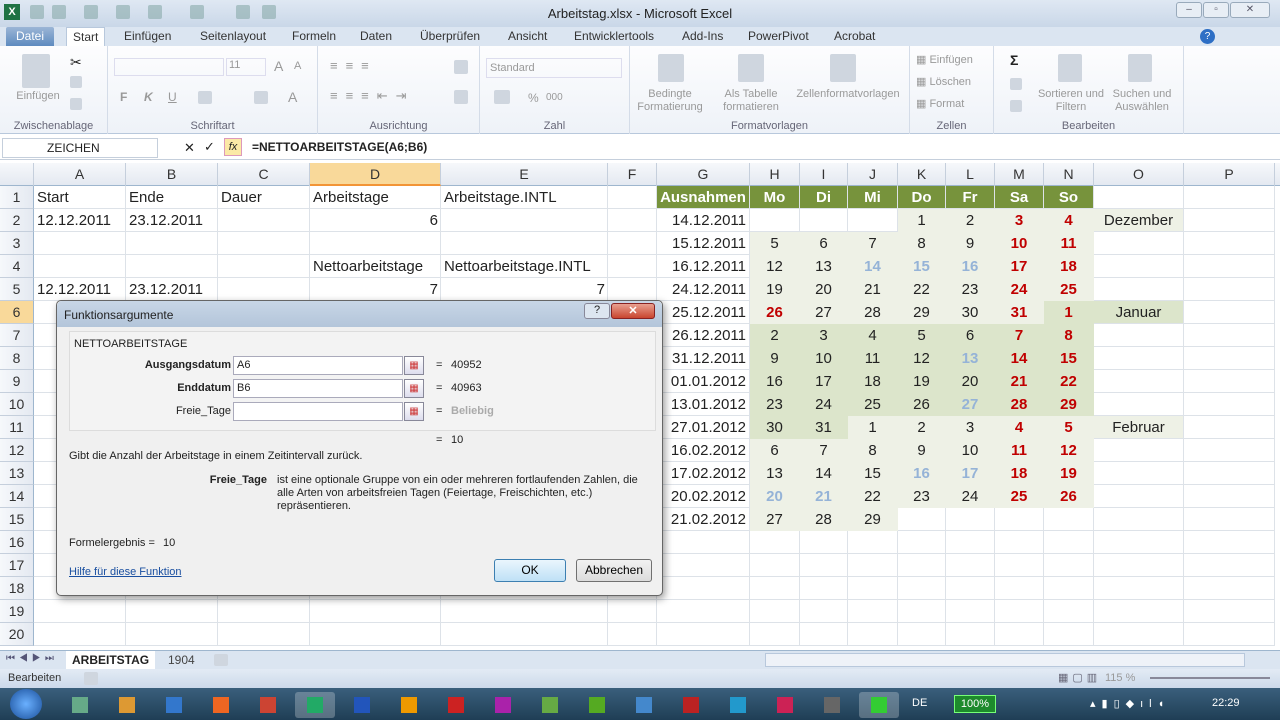  Describe the element at coordinates (80, 197) in the screenshot. I see `cell-A1: Start` at that location.